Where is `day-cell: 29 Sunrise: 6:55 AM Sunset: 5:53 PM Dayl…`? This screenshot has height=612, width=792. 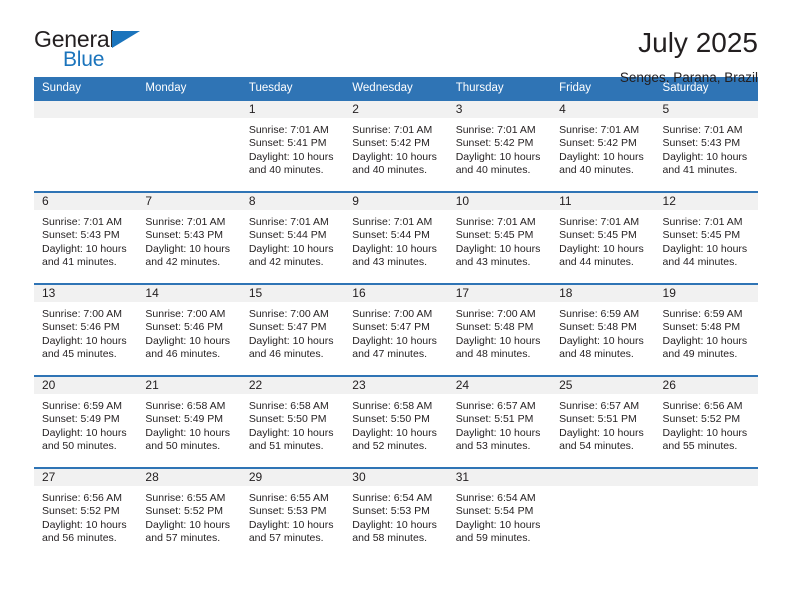 day-cell: 29 Sunrise: 6:55 AM Sunset: 5:53 PM Dayl… is located at coordinates (292, 514).